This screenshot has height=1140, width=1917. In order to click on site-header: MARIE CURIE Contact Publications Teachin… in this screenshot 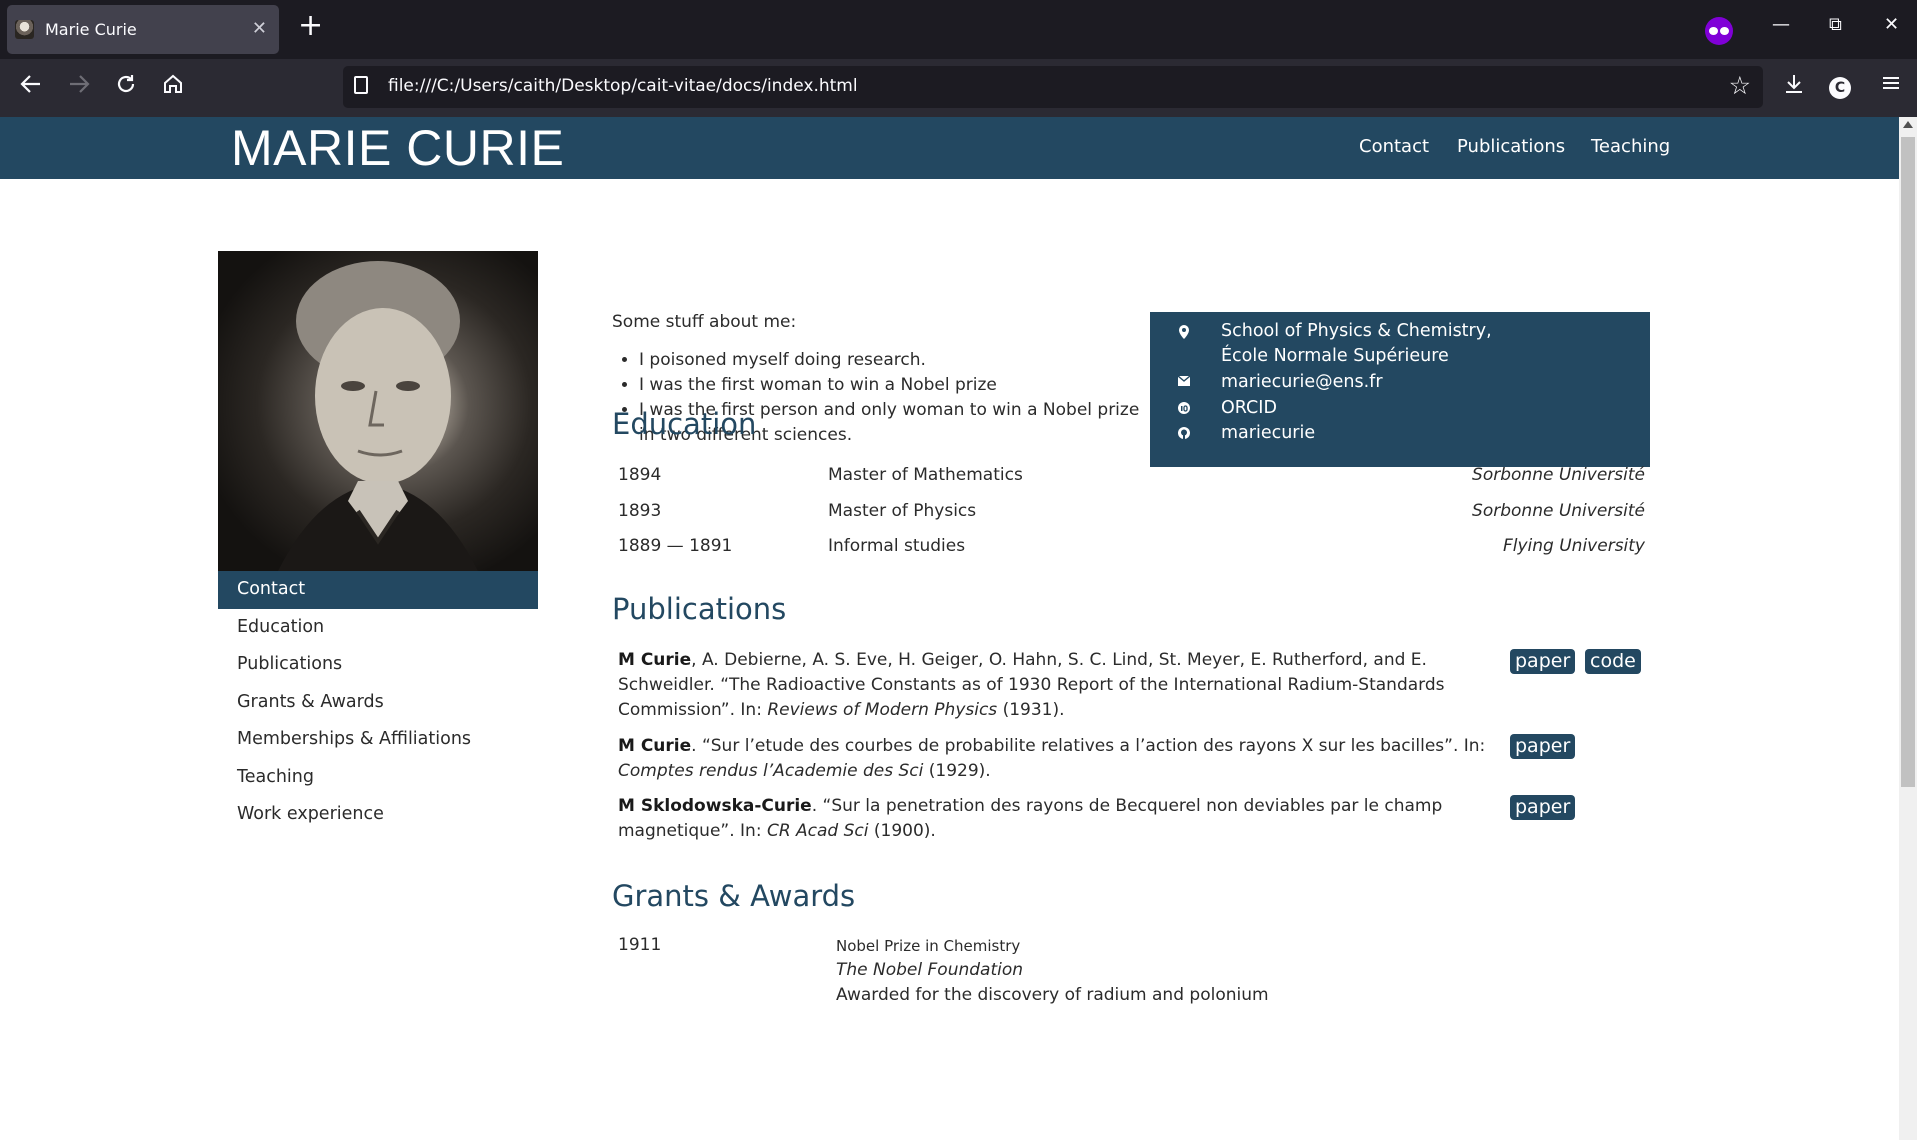, I will do `click(949, 148)`.